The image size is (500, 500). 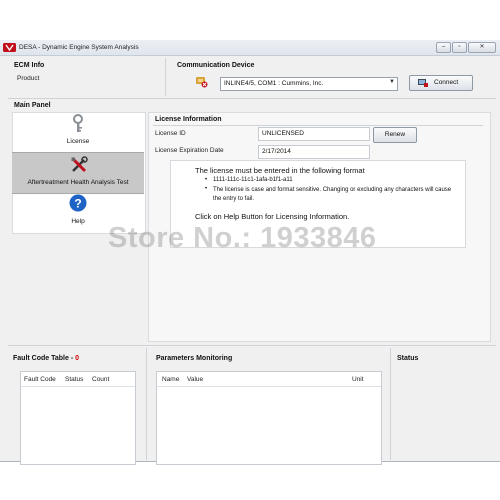 I want to click on header-divider, so click(x=165, y=77).